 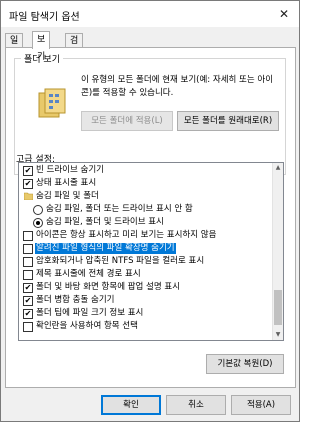 What do you see at coordinates (105, 222) in the screenshot?
I see `list-item-label: 숨김 파일, 폴더 및 드라이브 표시` at bounding box center [105, 222].